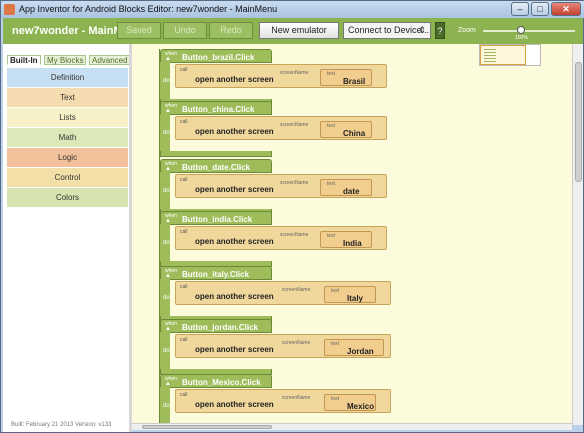  What do you see at coordinates (566, 9) in the screenshot?
I see `close-button: ✕` at bounding box center [566, 9].